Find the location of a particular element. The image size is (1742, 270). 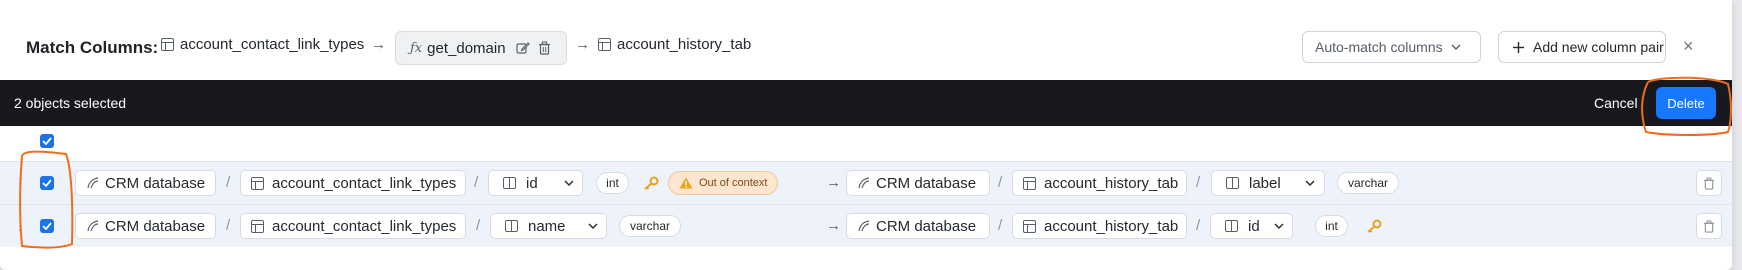

column-label: name is located at coordinates (547, 226).